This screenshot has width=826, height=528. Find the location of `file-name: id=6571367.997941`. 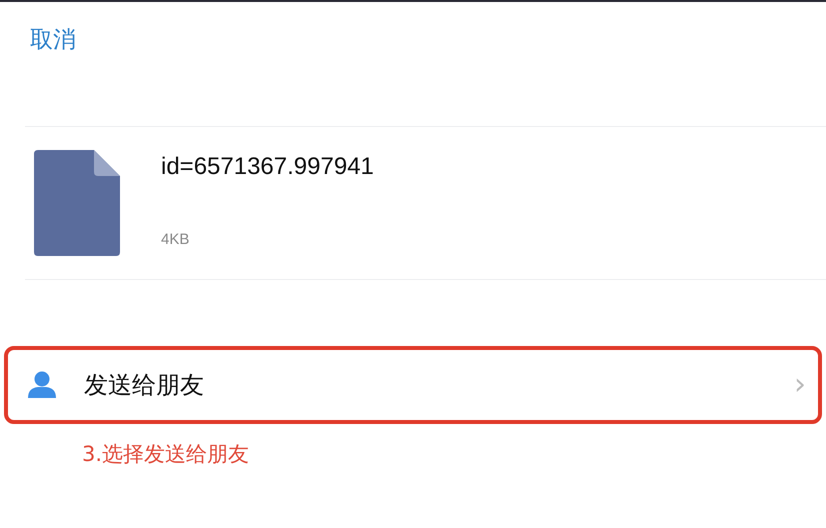

file-name: id=6571367.997941 is located at coordinates (267, 167).